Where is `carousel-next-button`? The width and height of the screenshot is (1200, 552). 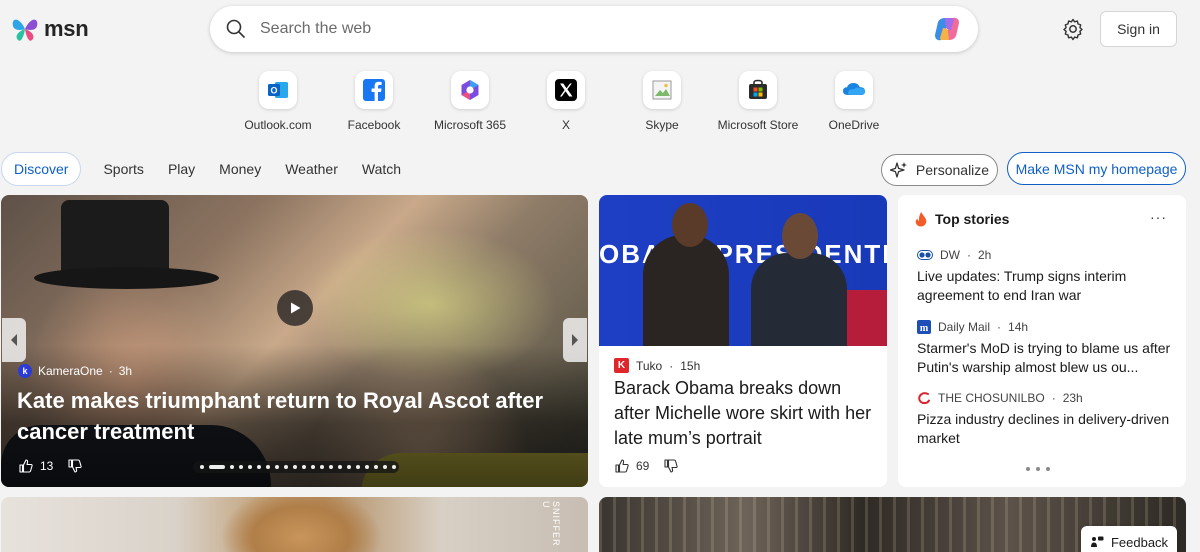 carousel-next-button is located at coordinates (575, 340).